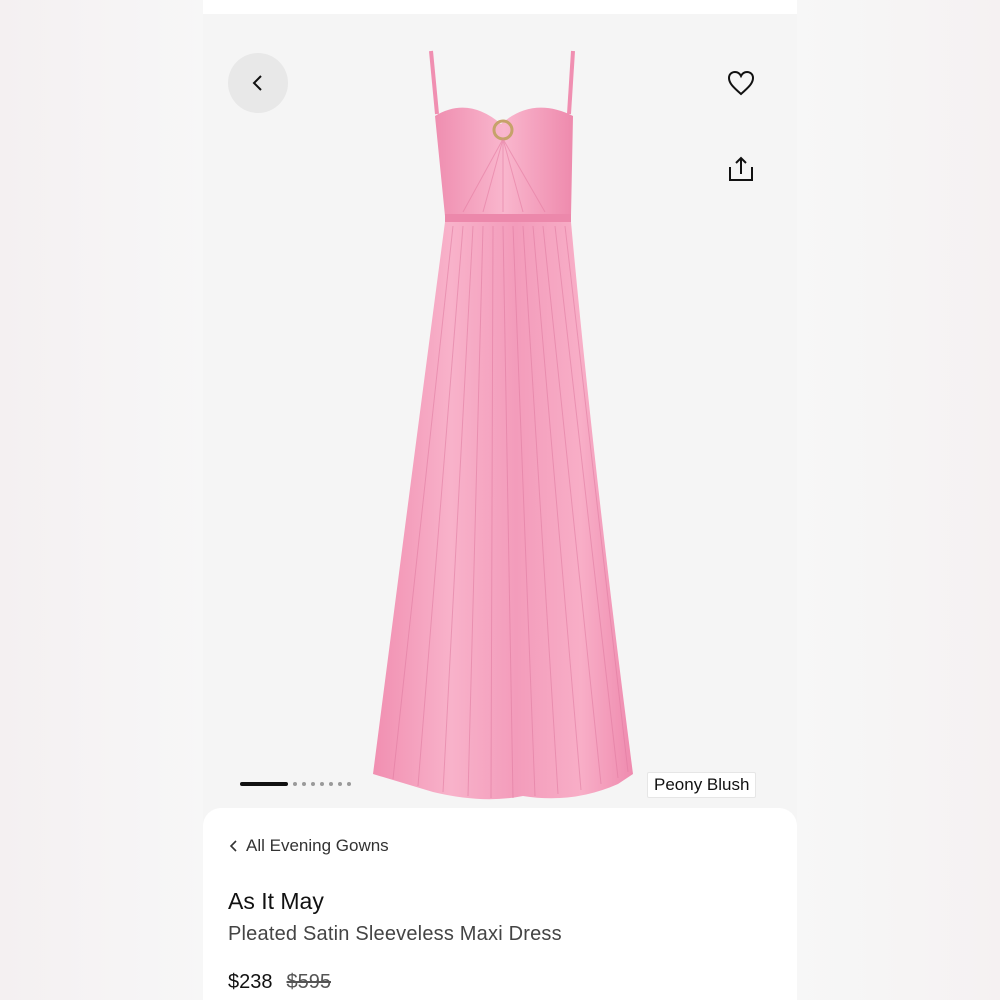 The height and width of the screenshot is (1000, 1000). Describe the element at coordinates (276, 901) in the screenshot. I see `brand-name: As It May` at that location.